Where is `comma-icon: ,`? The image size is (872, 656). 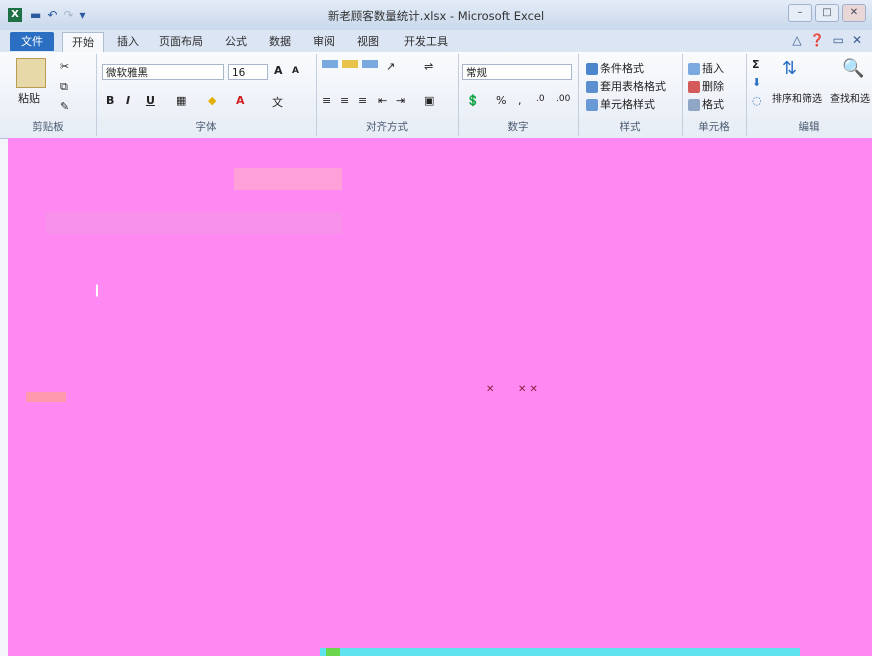
comma-icon: , is located at coordinates (520, 100).